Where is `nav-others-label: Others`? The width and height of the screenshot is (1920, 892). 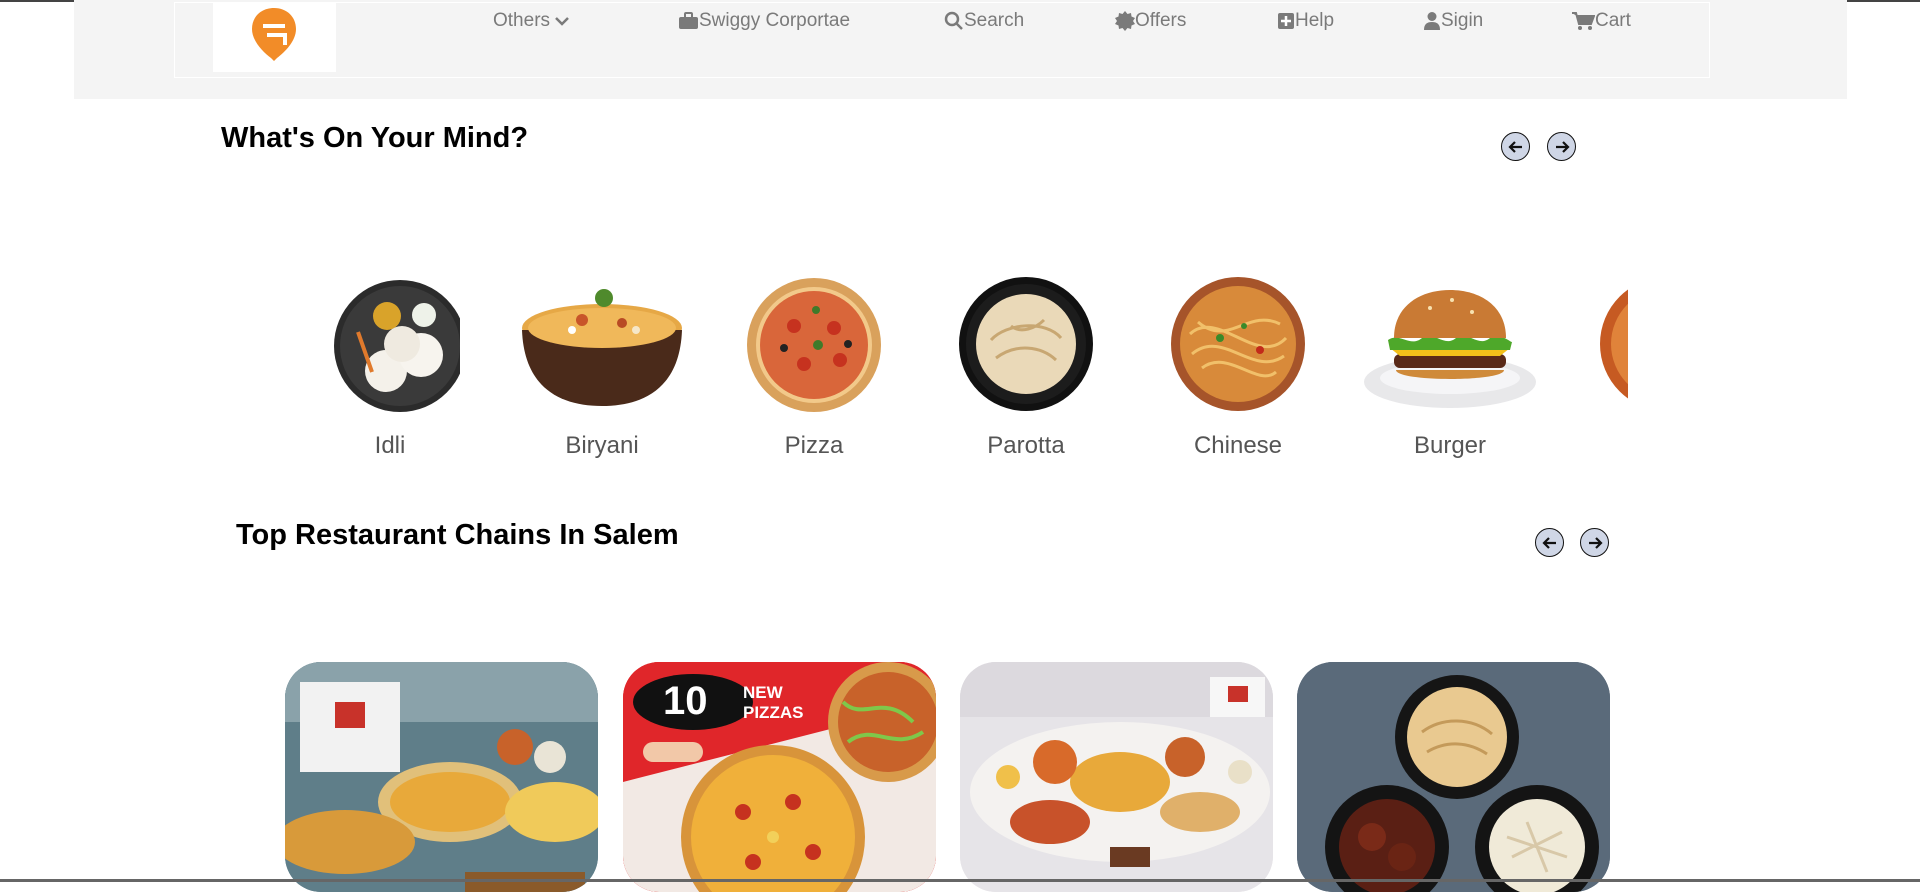
nav-others-label: Others is located at coordinates (522, 20).